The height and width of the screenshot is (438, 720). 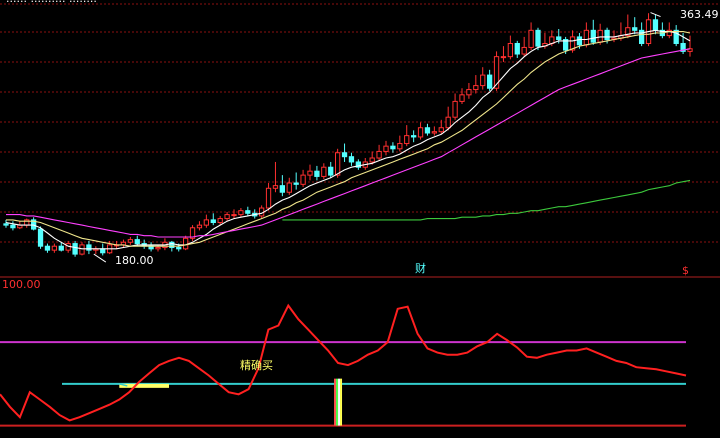 What do you see at coordinates (21, 284) in the screenshot?
I see `indicator-max-label: 100.00` at bounding box center [21, 284].